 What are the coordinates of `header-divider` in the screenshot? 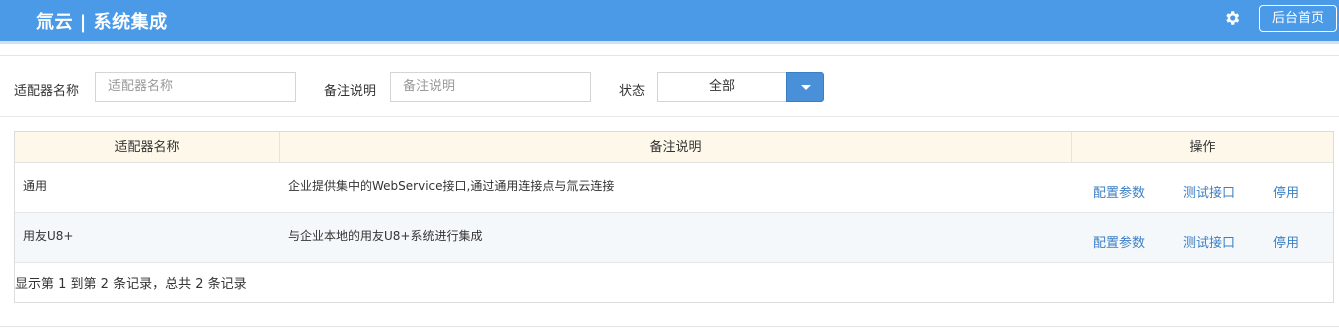 It's located at (669, 55).